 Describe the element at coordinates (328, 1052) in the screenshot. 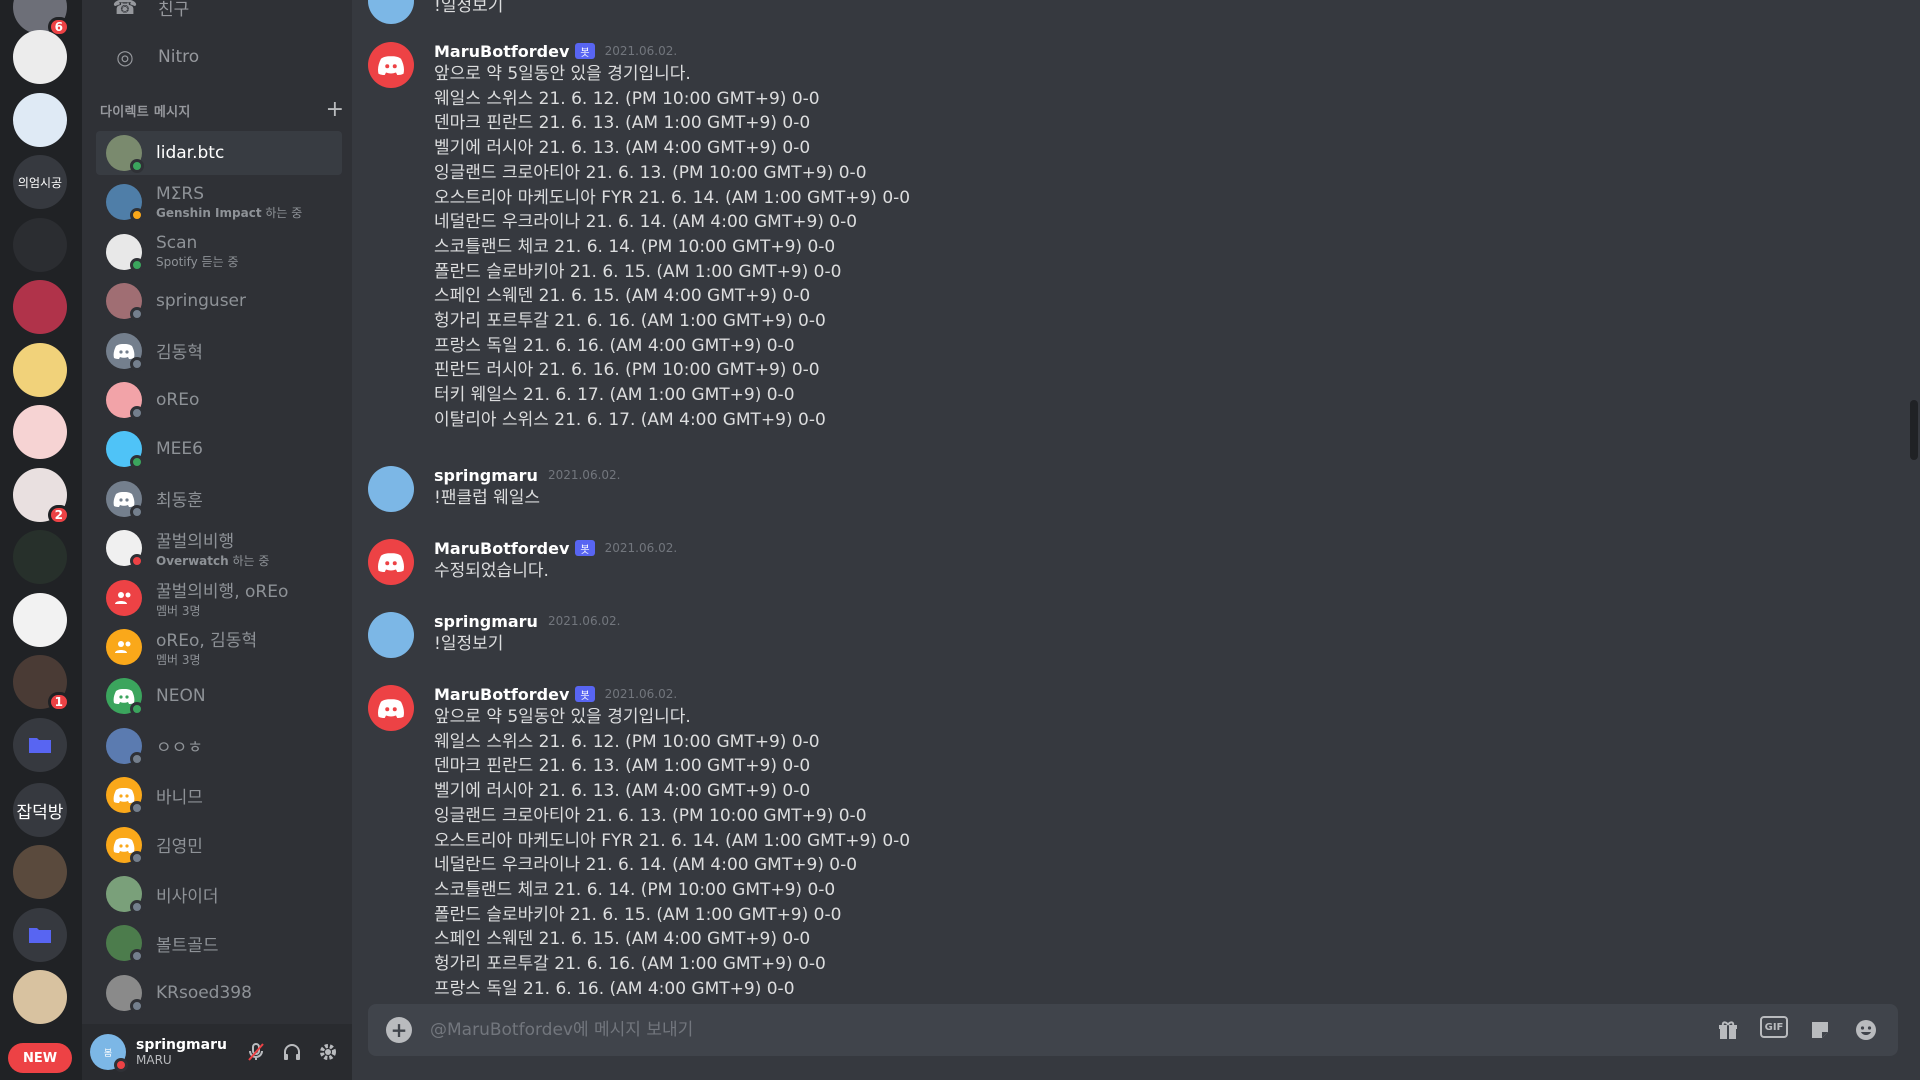

I see `settings-icon` at that location.